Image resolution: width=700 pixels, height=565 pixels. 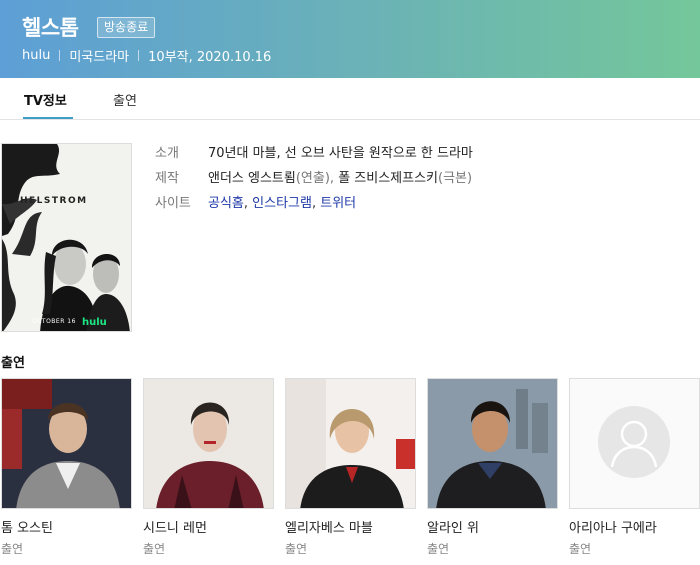 I want to click on production-value: 앤더스 엥스트룀(연출), 폴 즈비스제프스키(극본), so click(x=340, y=176).